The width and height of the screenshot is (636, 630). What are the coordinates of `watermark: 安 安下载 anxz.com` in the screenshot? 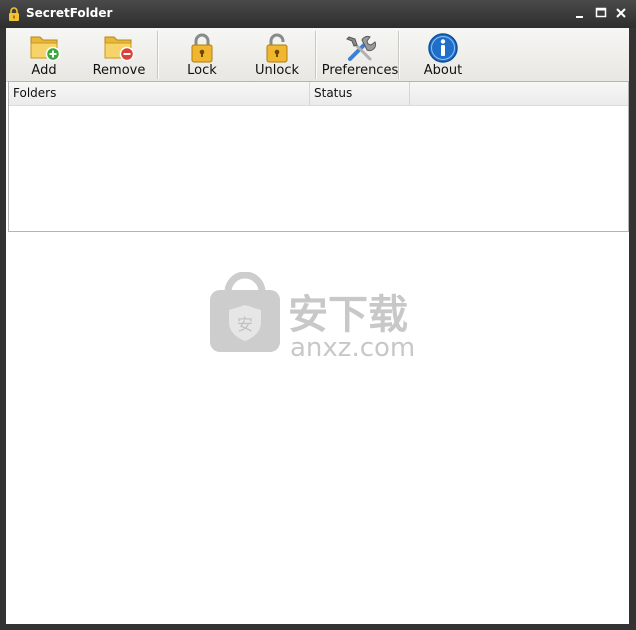 It's located at (320, 317).